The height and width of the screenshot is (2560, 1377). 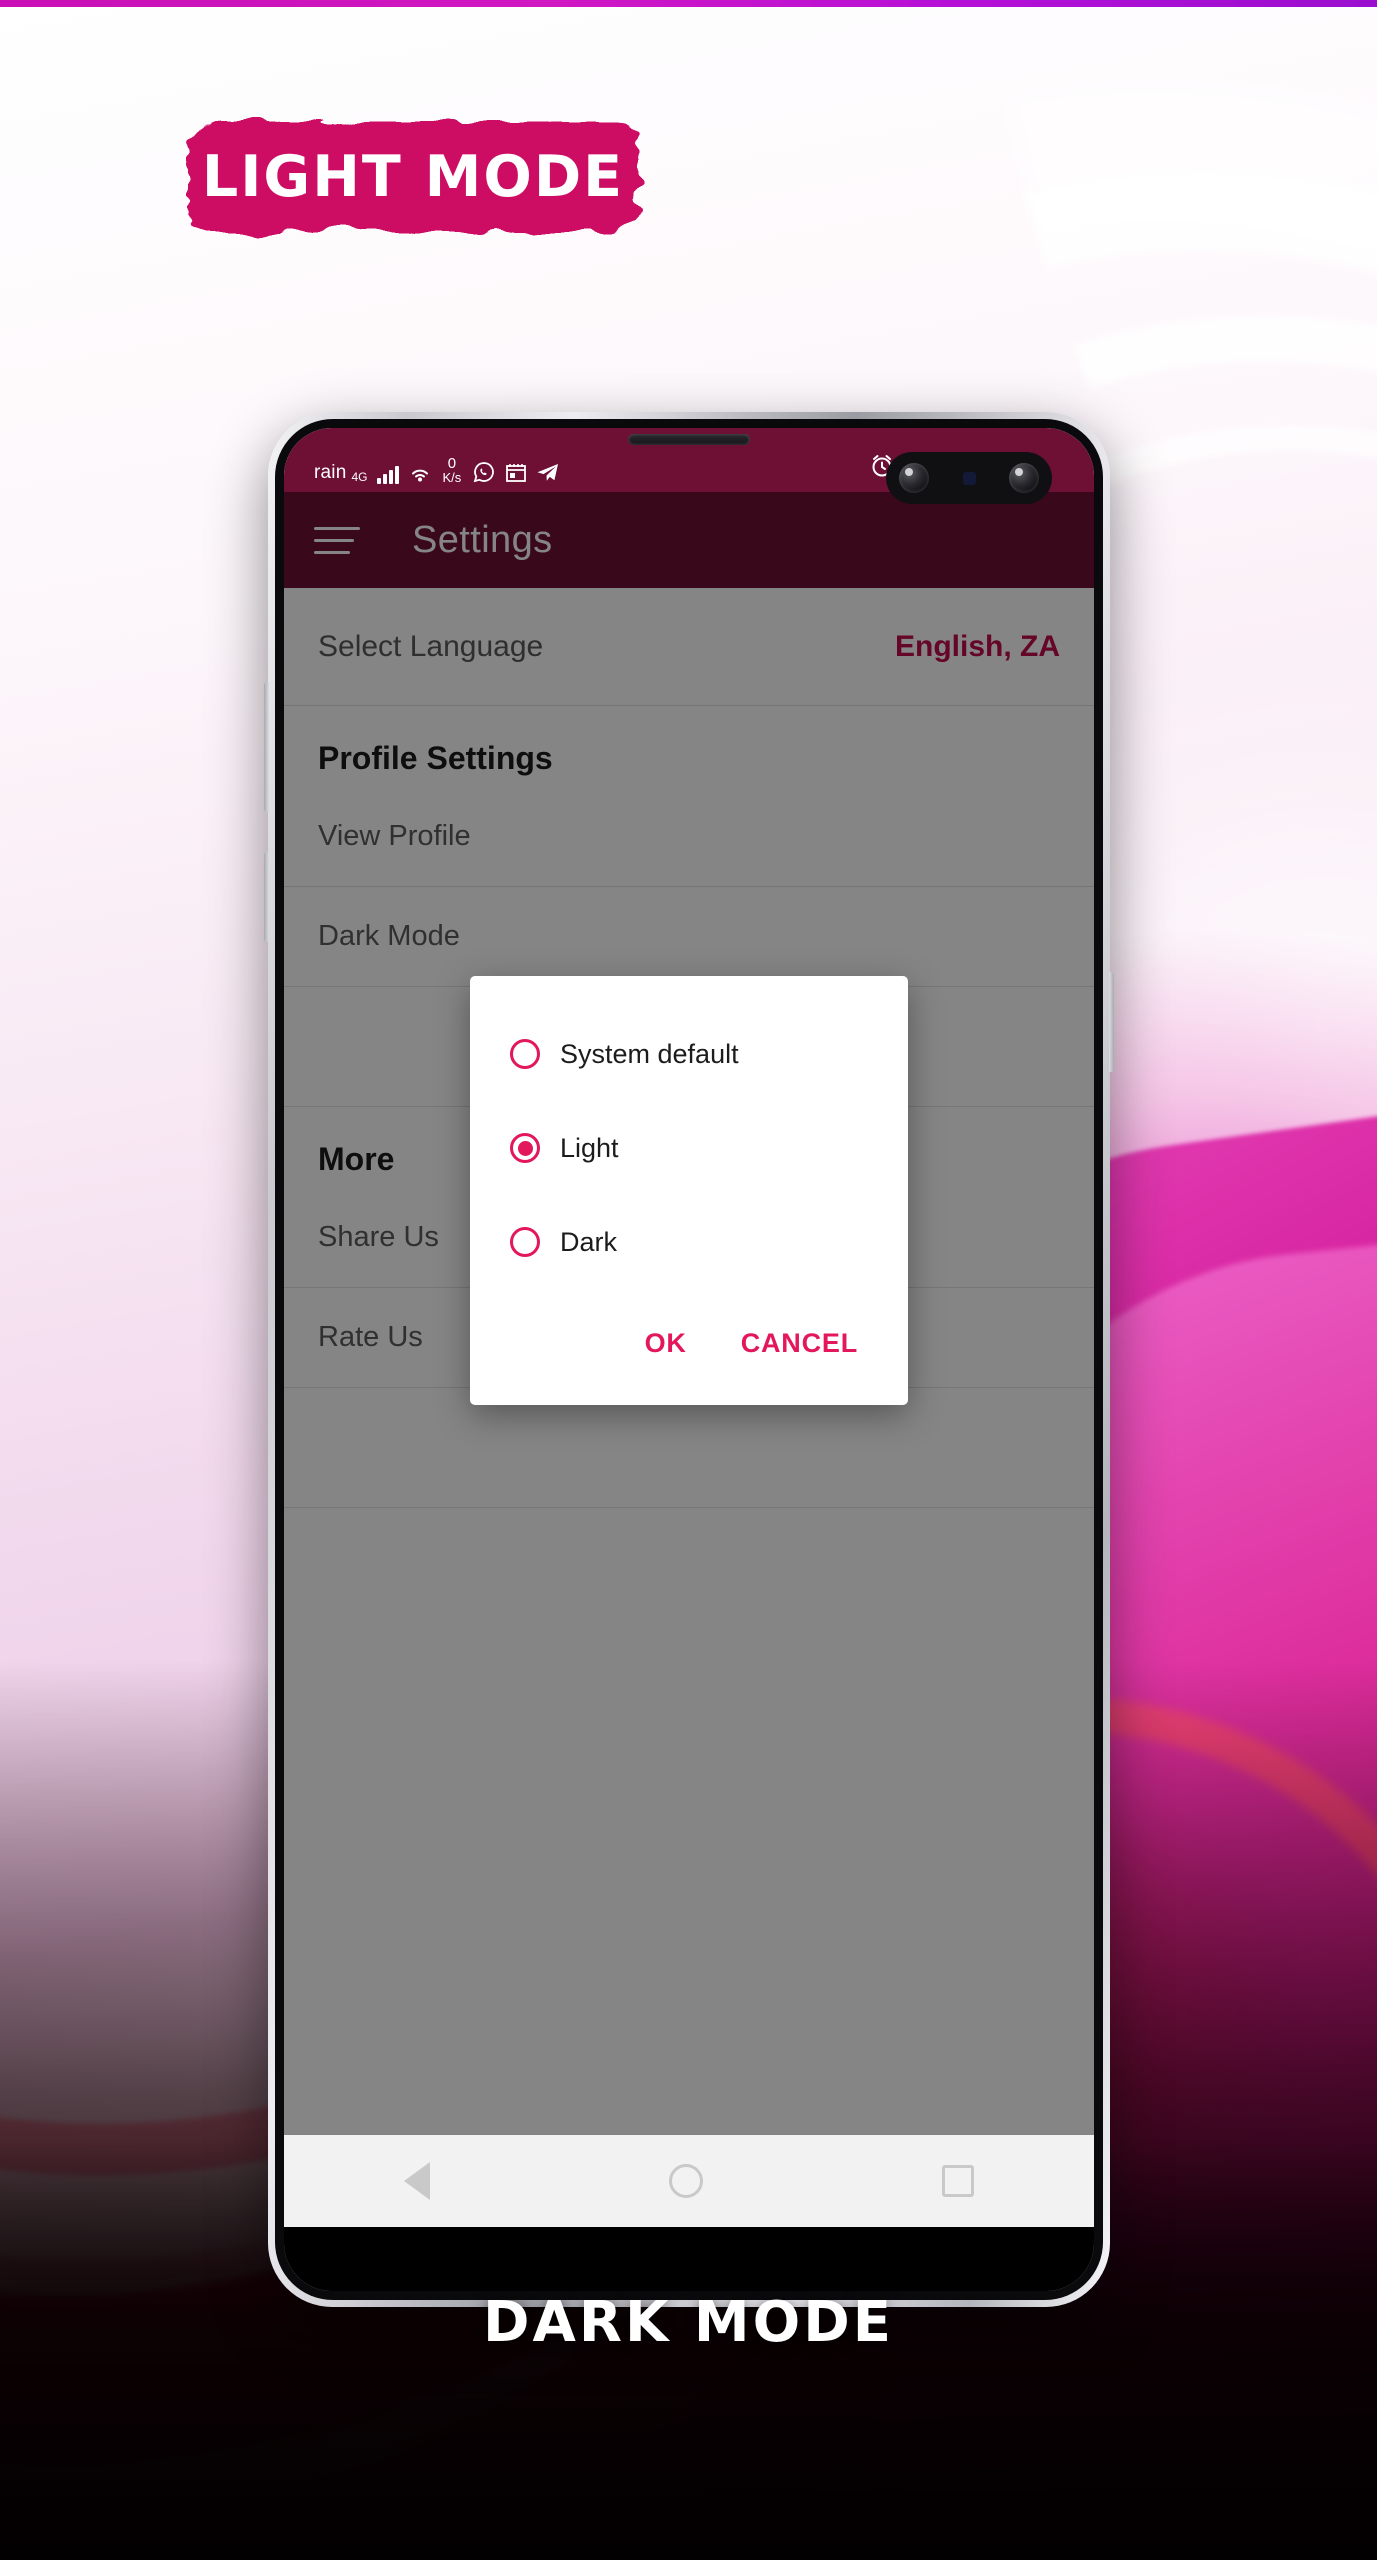 I want to click on dark-mode-banner-label: DARK MODE, so click(x=688, y=2322).